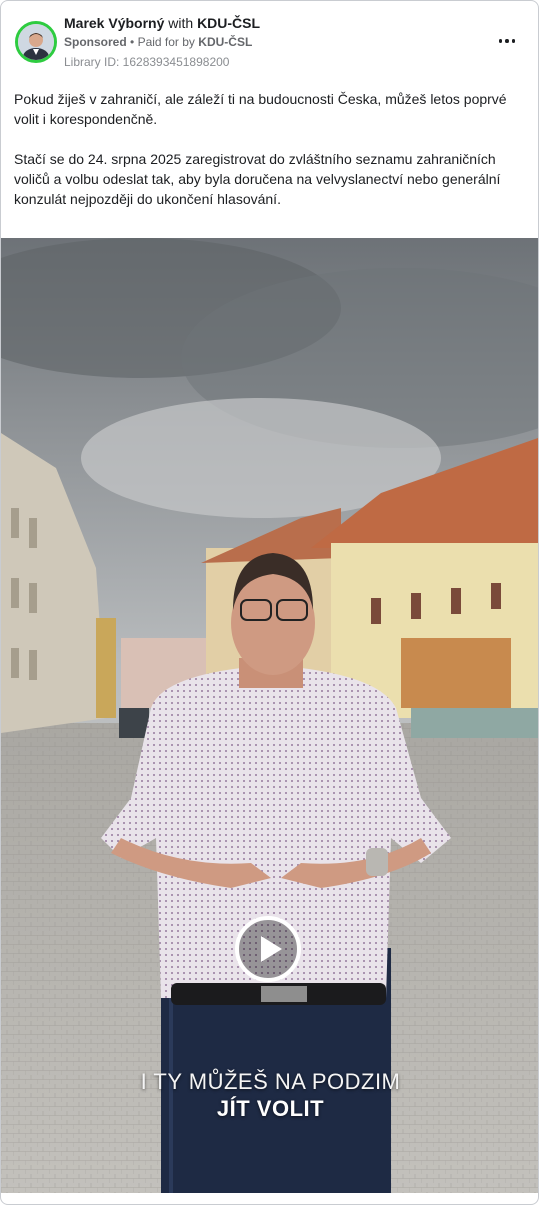  What do you see at coordinates (228, 23) in the screenshot?
I see `partner-name-link: KDU-ČSL` at bounding box center [228, 23].